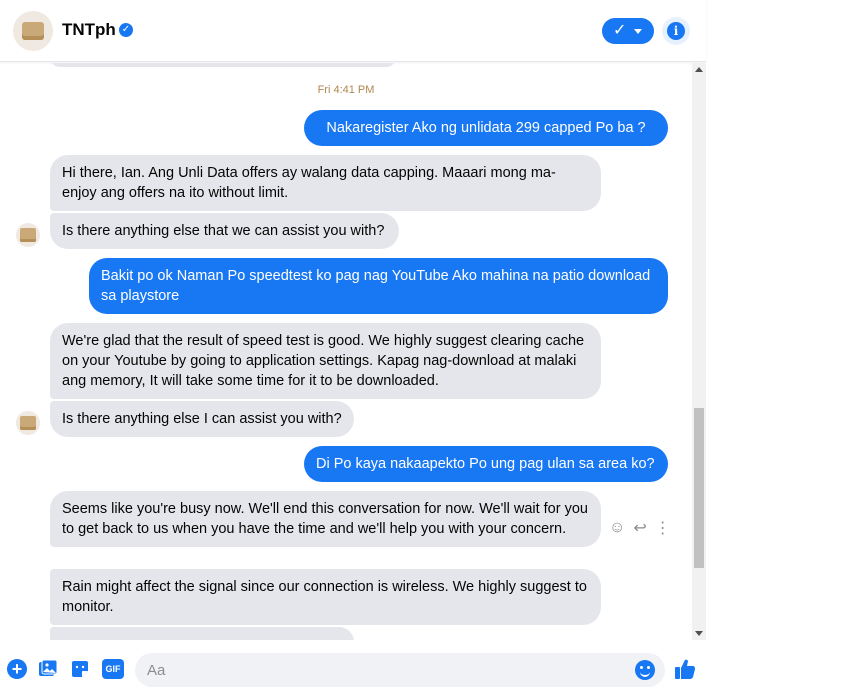  I want to click on page-avatar, so click(33, 31).